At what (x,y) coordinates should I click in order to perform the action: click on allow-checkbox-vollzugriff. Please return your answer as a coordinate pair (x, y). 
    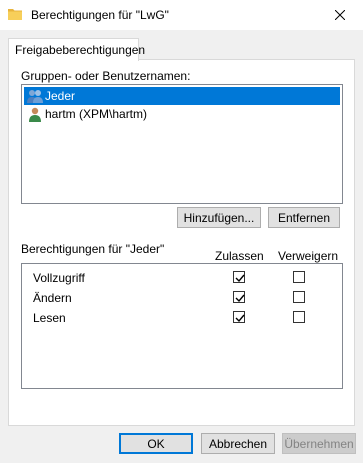
    Looking at the image, I should click on (239, 277).